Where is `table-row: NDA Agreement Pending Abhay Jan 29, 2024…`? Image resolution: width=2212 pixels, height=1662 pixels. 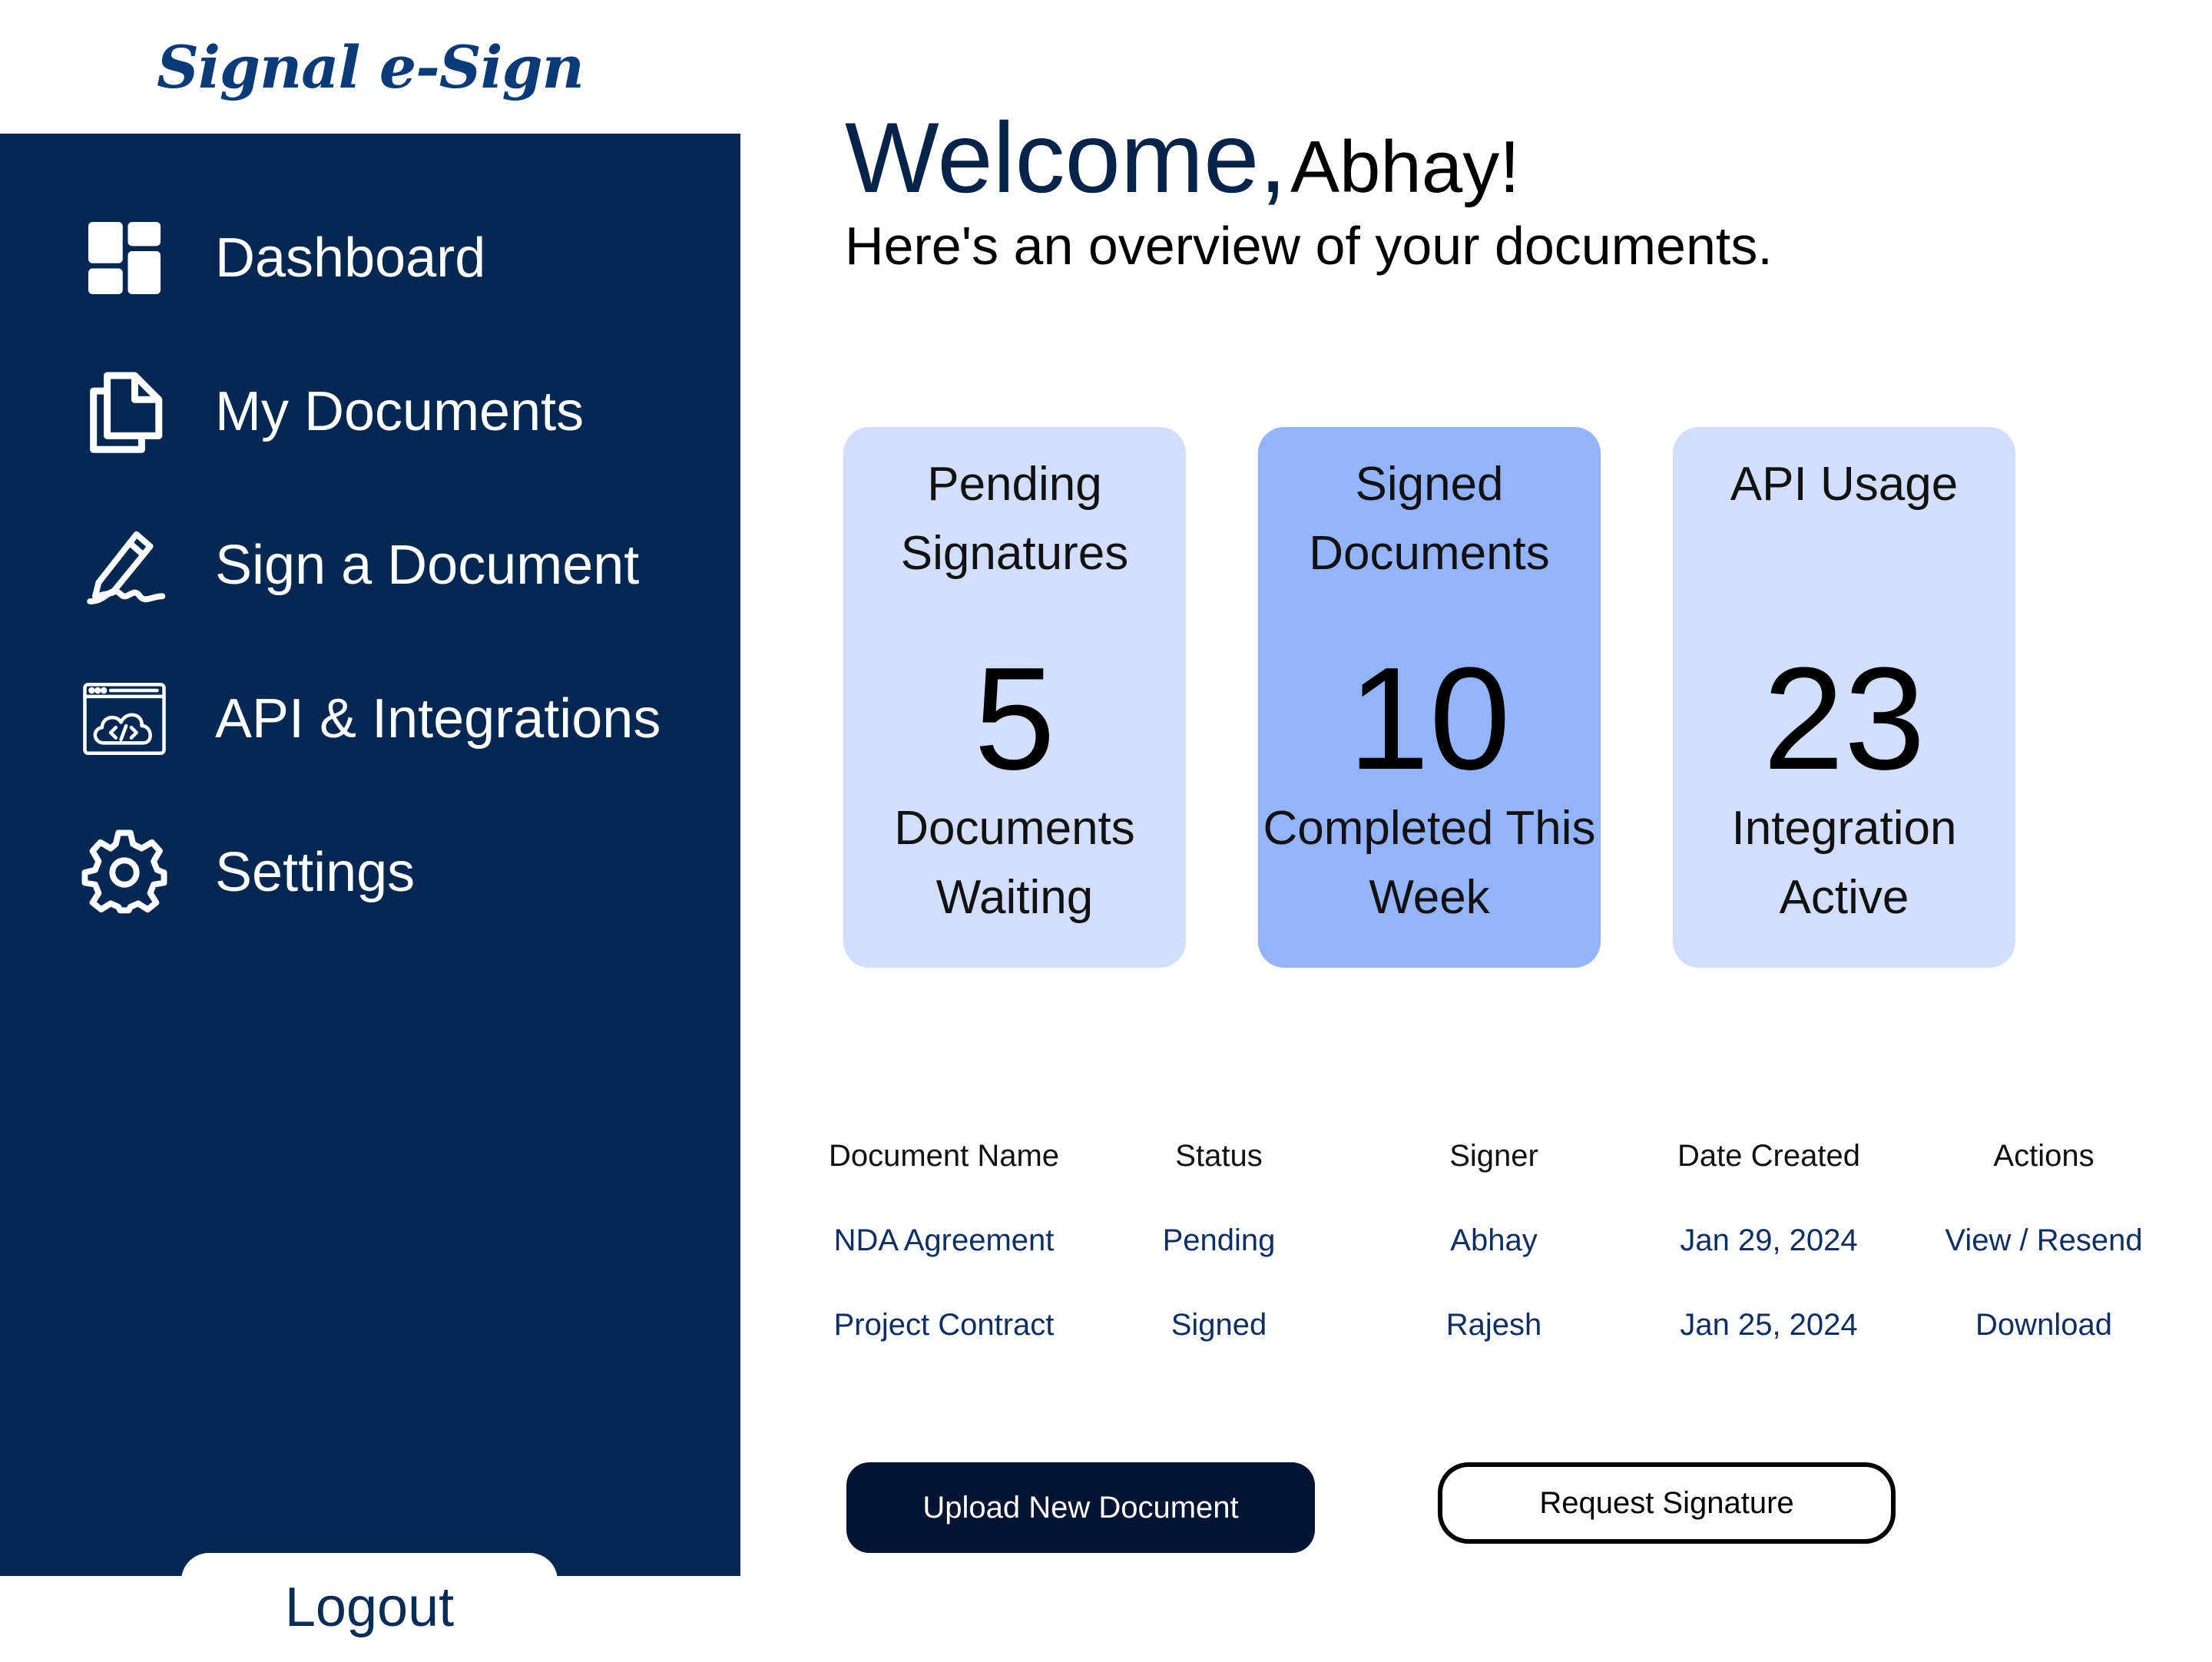 table-row: NDA Agreement Pending Abhay Jan 29, 2024… is located at coordinates (1498, 1240).